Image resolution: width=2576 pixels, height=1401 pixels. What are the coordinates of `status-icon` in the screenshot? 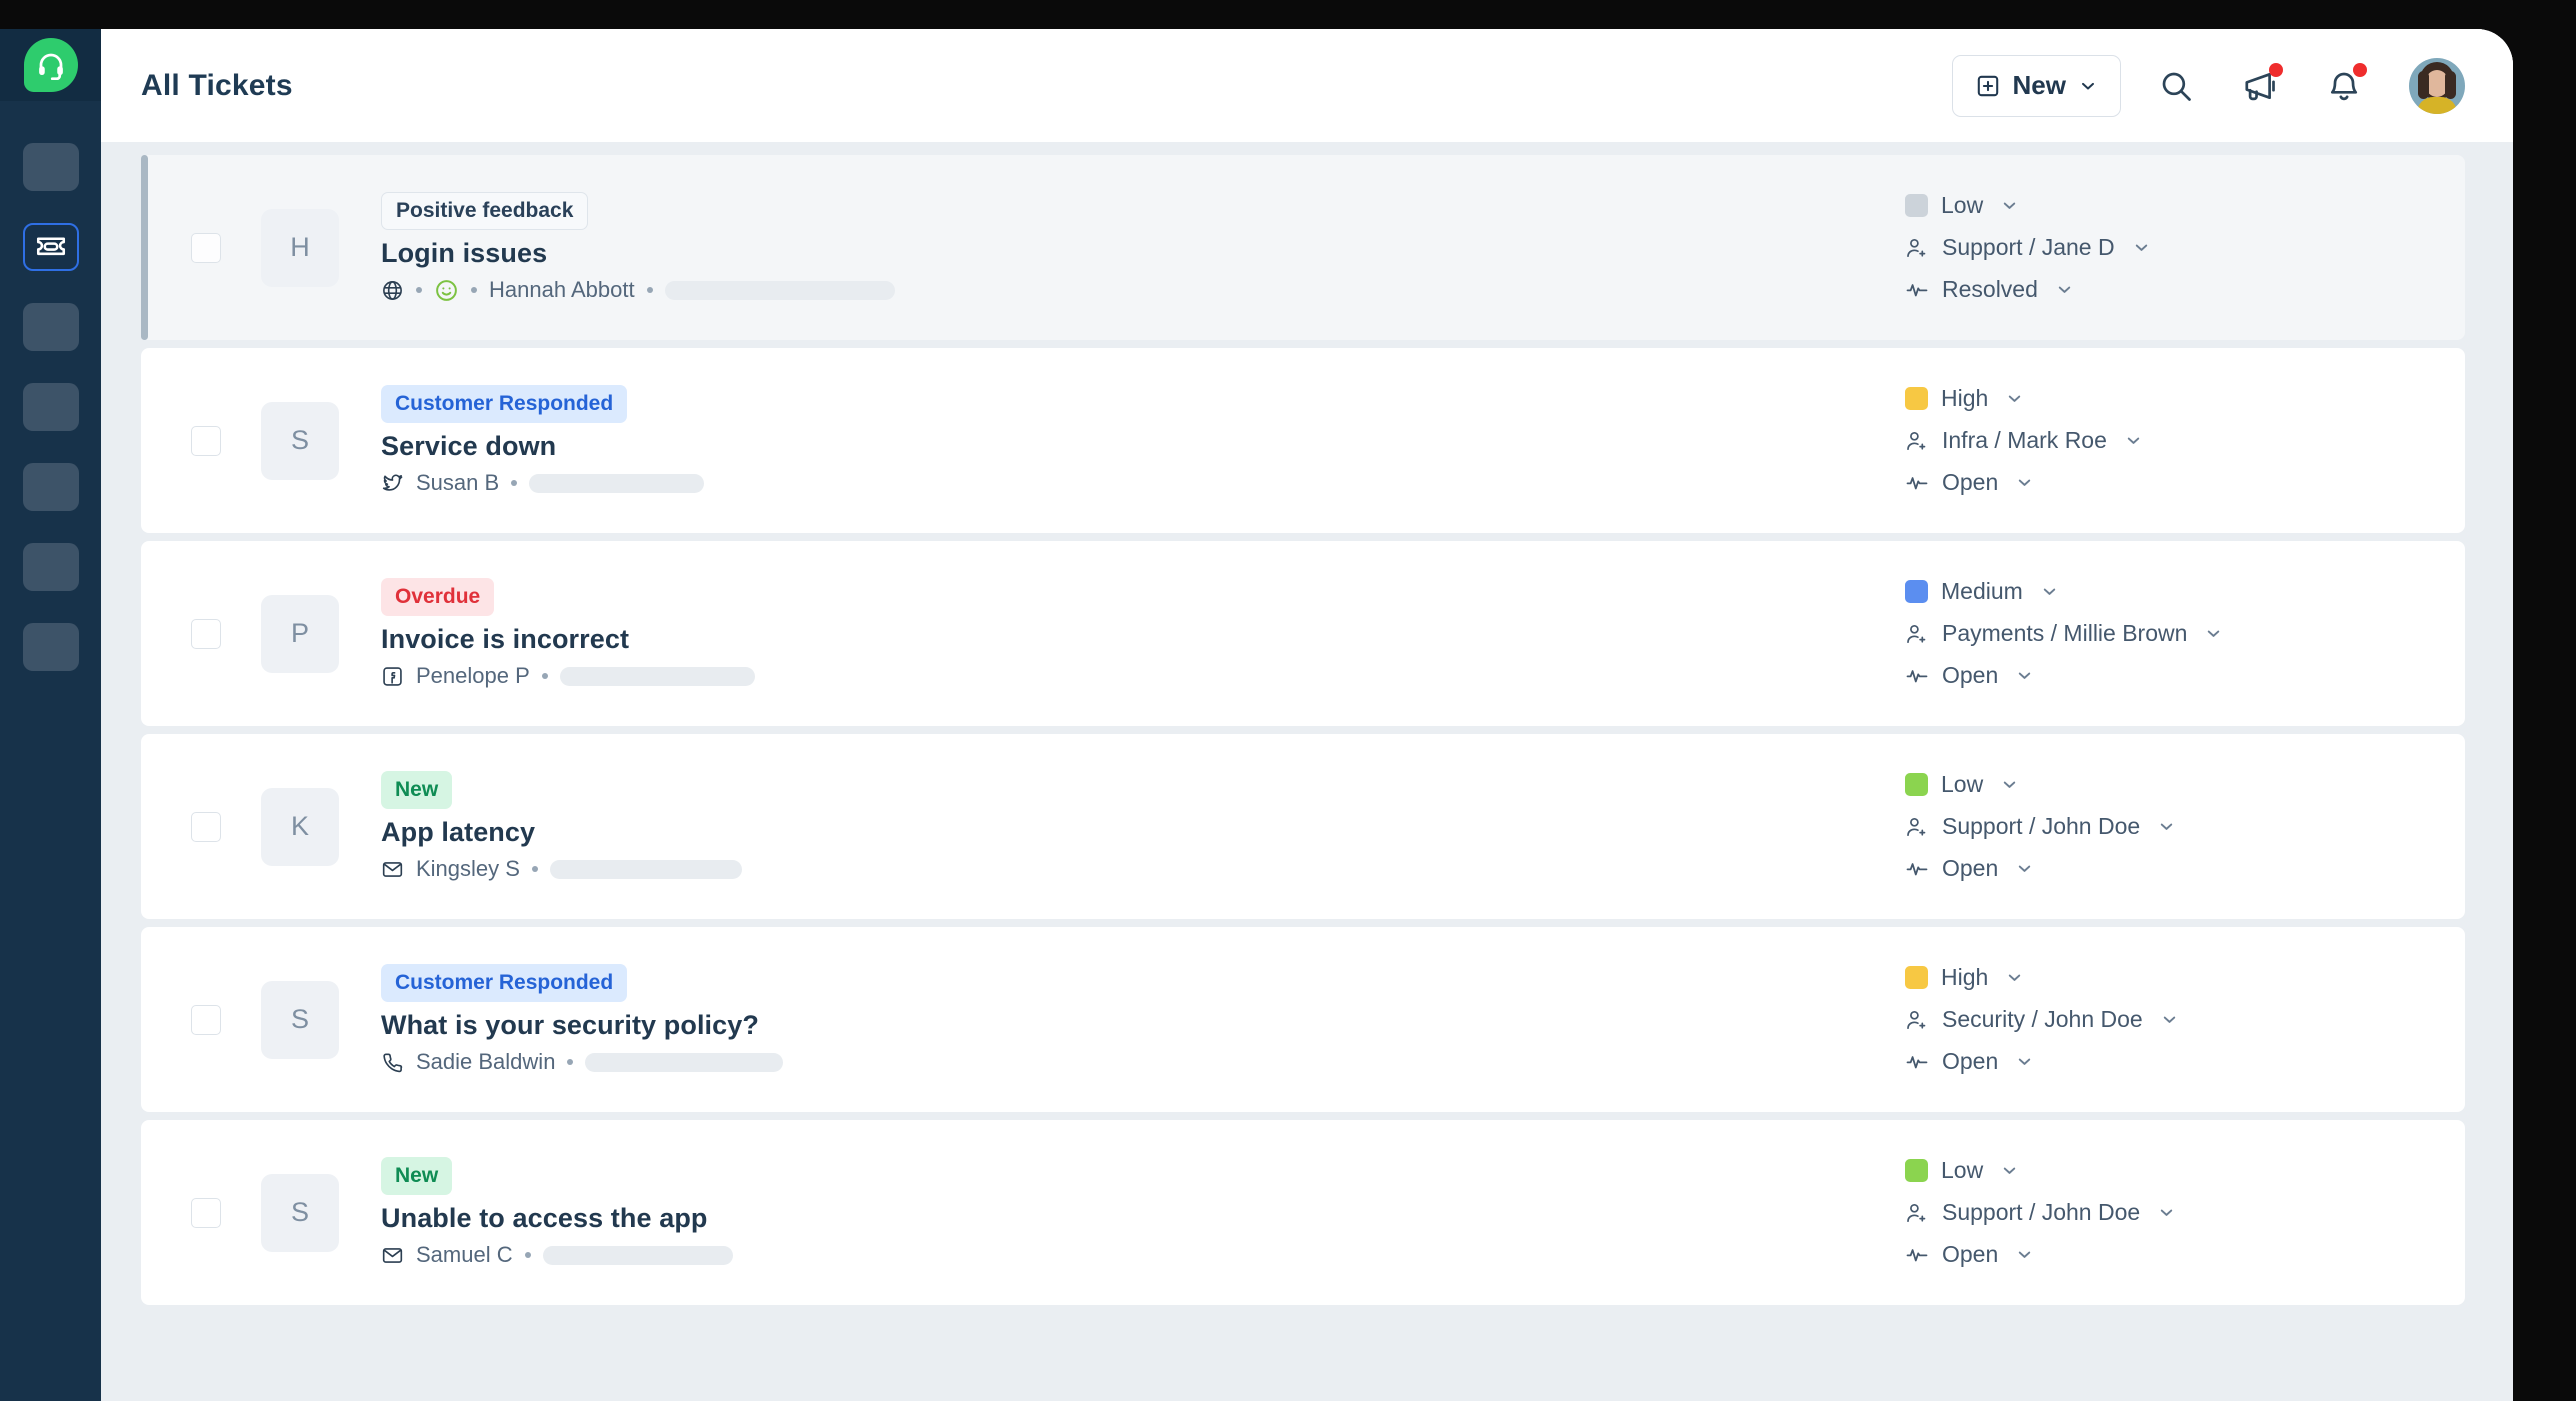 It's located at (1917, 483).